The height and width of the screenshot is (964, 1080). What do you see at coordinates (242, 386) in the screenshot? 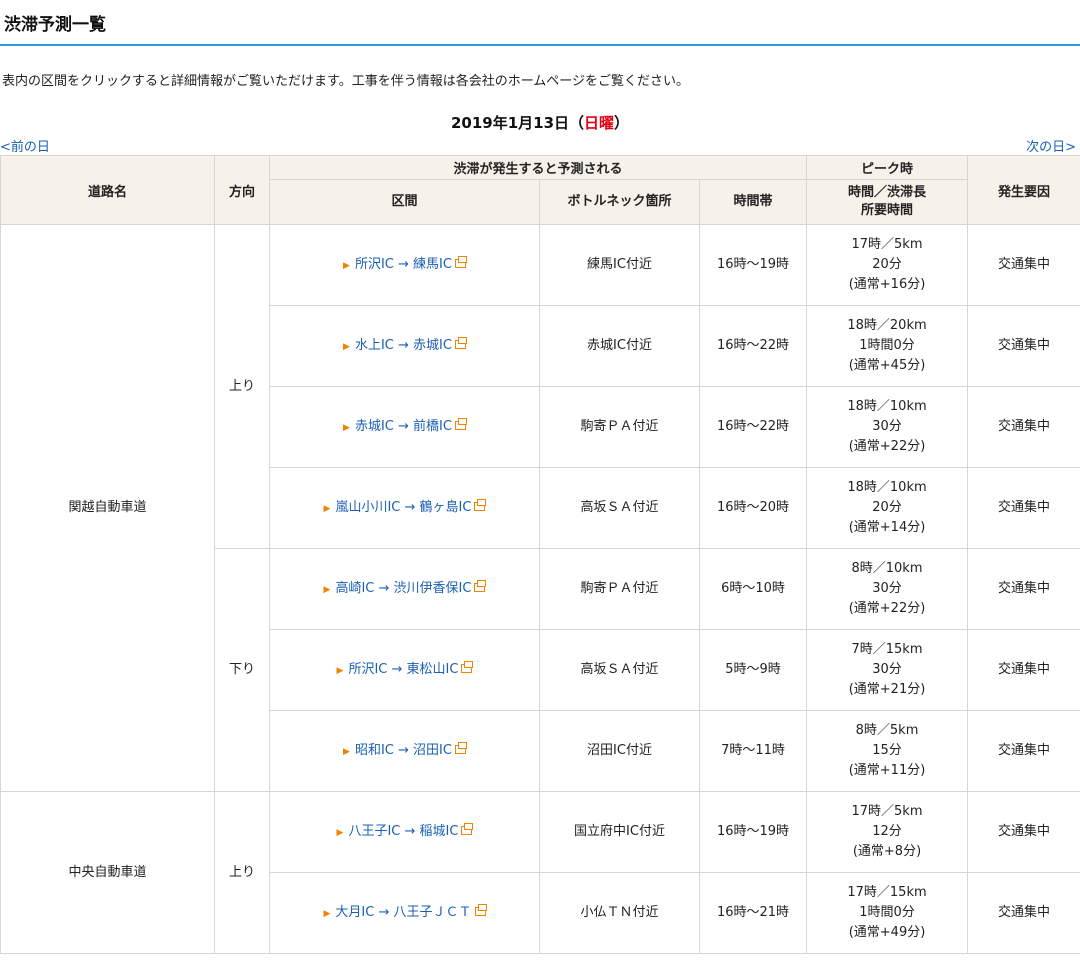
I see `direction-cell: 上り` at bounding box center [242, 386].